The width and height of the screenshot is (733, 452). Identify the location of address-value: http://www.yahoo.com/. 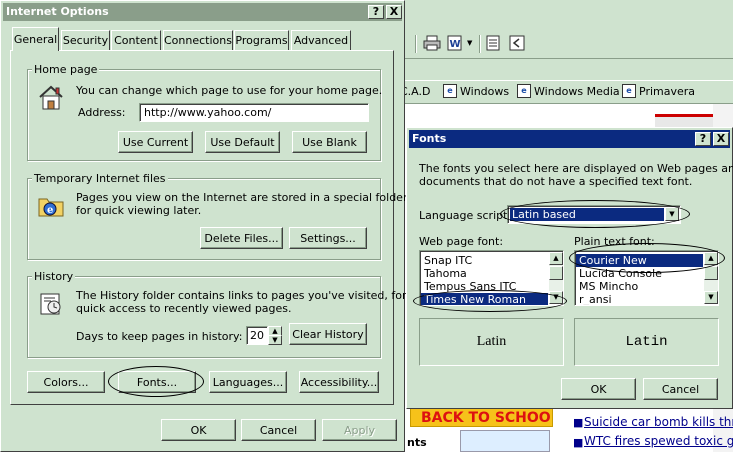
(208, 112).